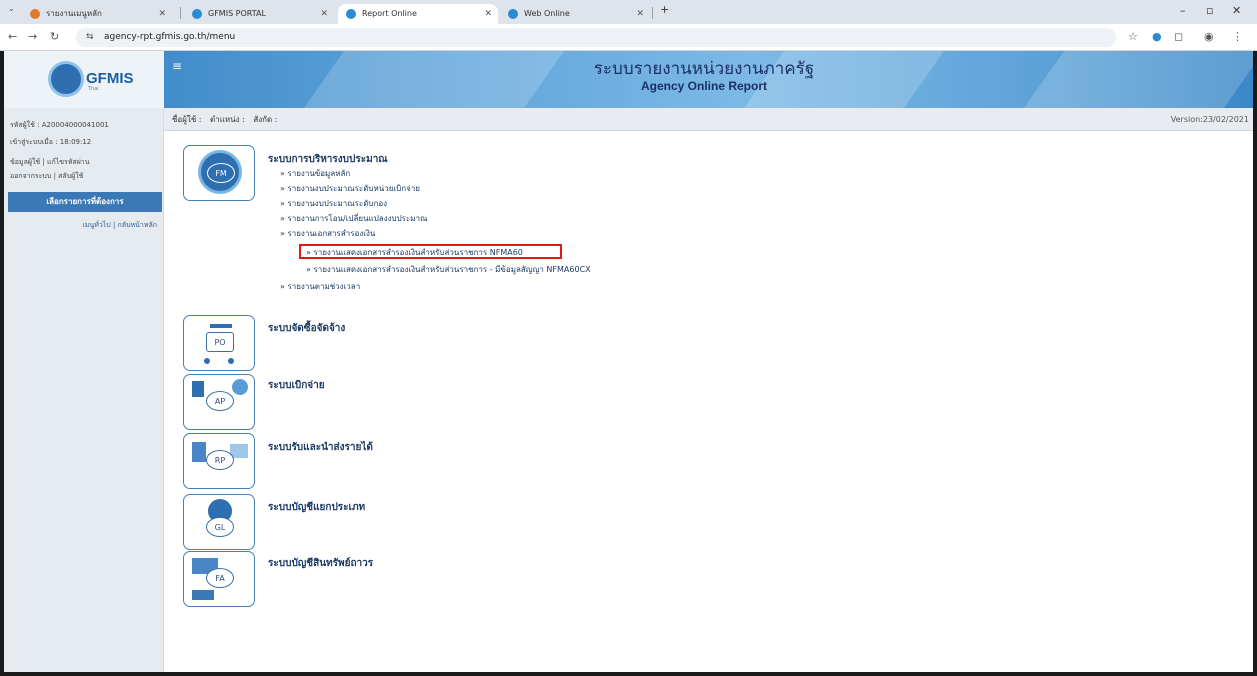  What do you see at coordinates (221, 326) in the screenshot?
I see `cart-top-icon` at bounding box center [221, 326].